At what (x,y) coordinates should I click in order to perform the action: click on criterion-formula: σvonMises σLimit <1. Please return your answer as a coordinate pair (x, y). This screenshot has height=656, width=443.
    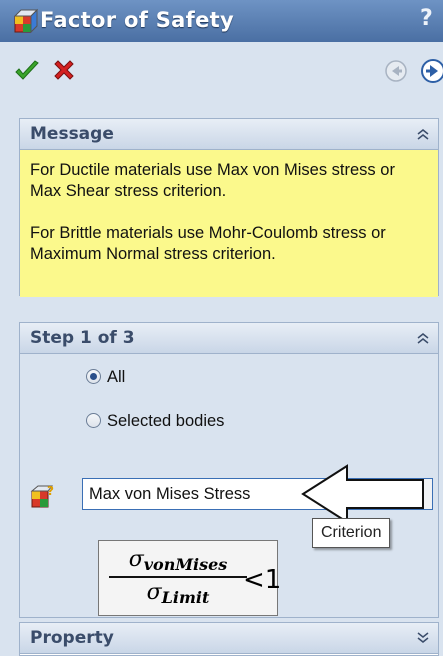
    Looking at the image, I should click on (190, 578).